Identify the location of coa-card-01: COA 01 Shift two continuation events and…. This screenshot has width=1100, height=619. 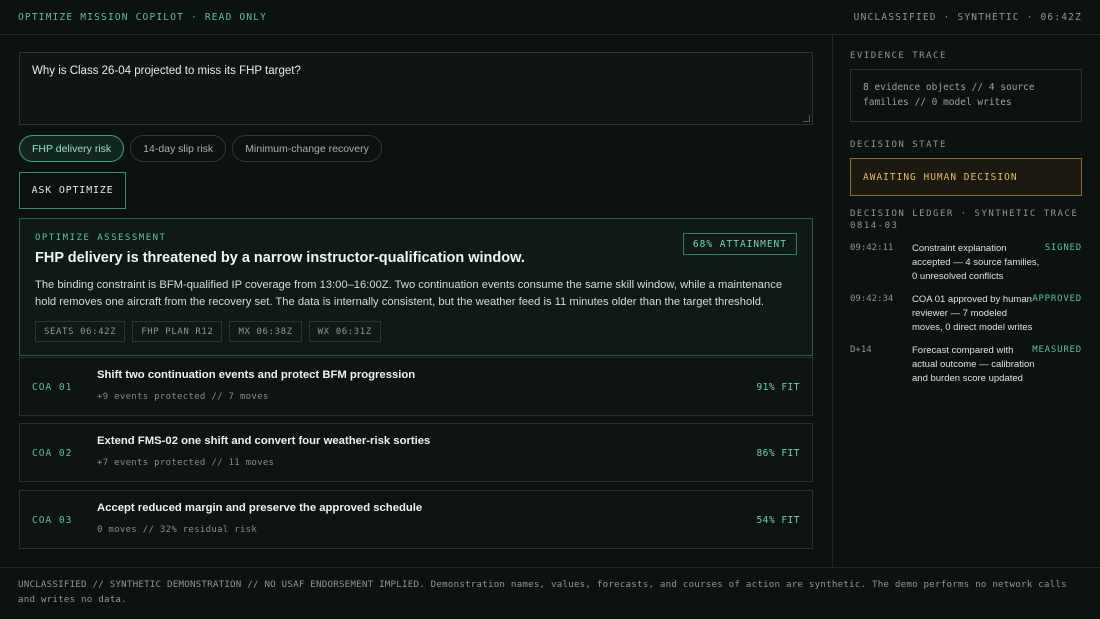
(416, 386).